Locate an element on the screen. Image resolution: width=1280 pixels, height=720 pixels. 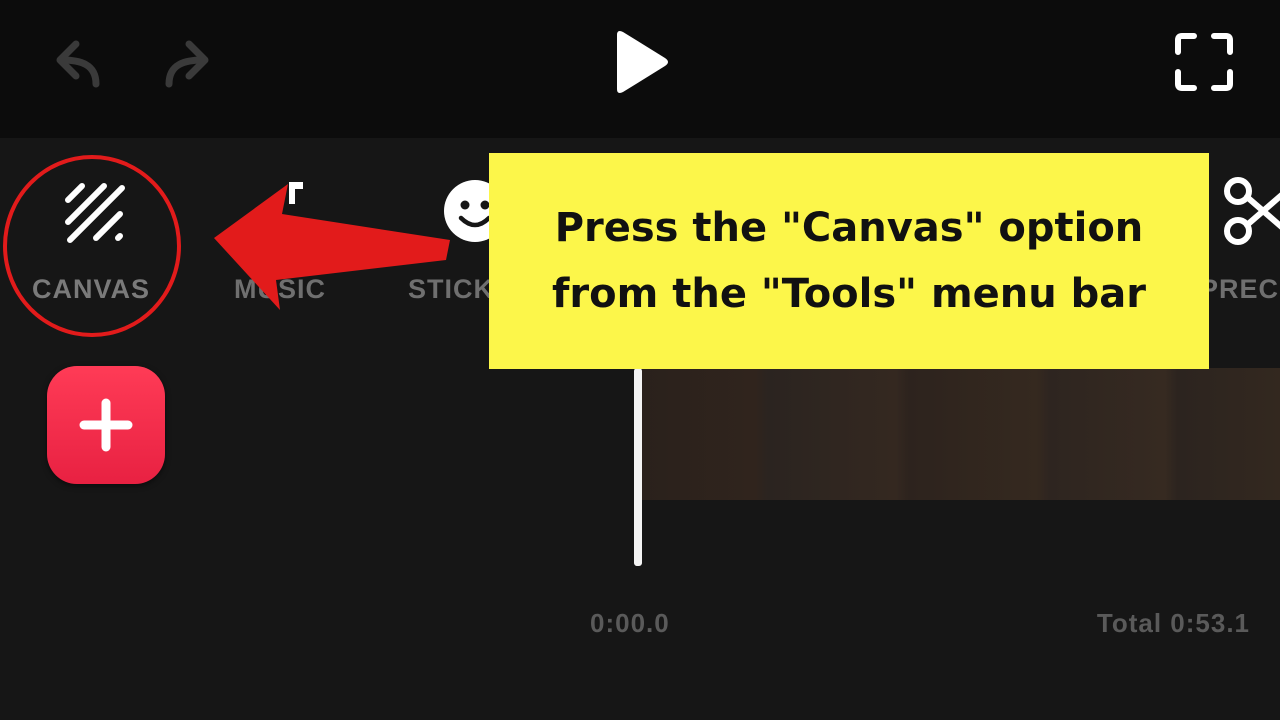
redo-icon is located at coordinates (190, 60).